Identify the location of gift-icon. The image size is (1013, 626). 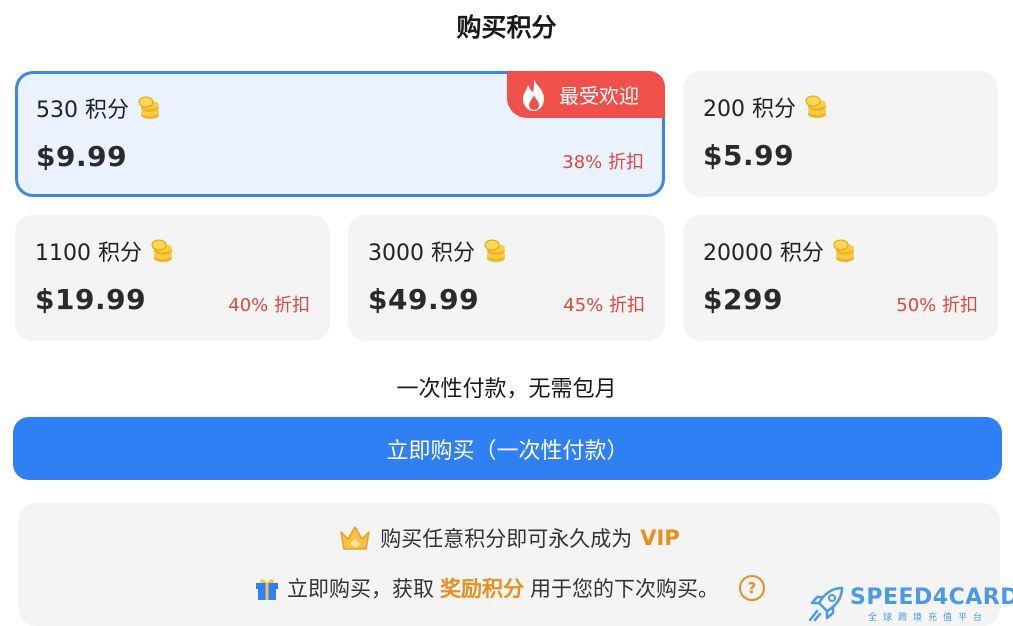
(267, 589).